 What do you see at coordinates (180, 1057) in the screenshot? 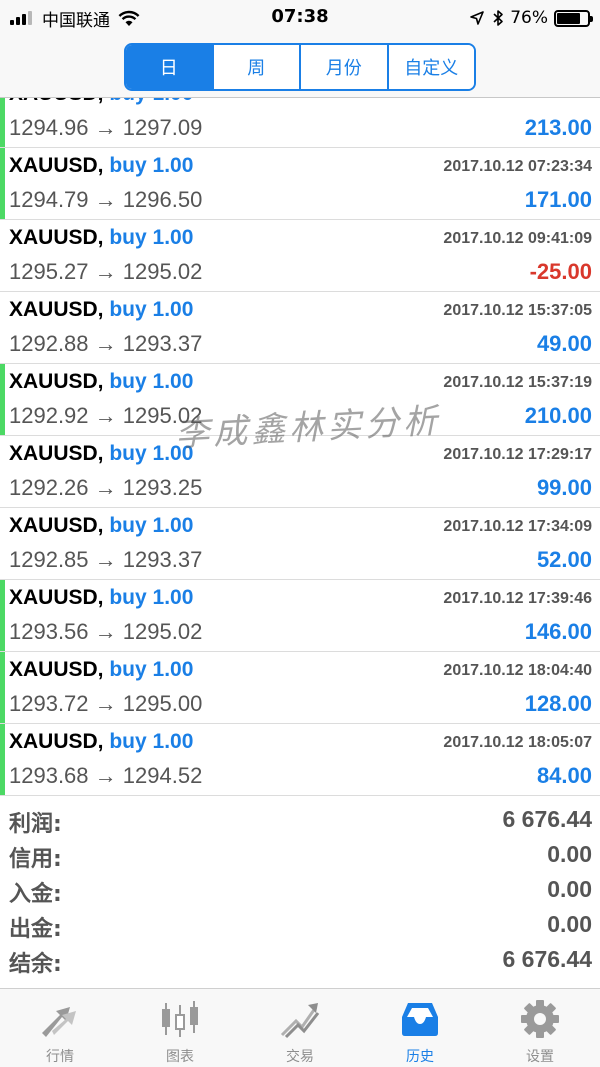
I see `tab-chart-label: 图表` at bounding box center [180, 1057].